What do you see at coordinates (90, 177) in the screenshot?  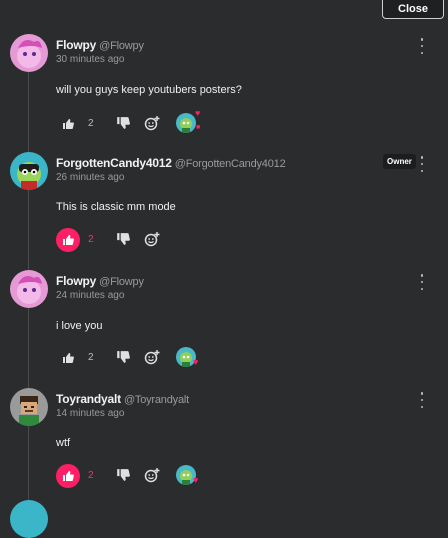 I see `comment-time: 26 minutes ago` at bounding box center [90, 177].